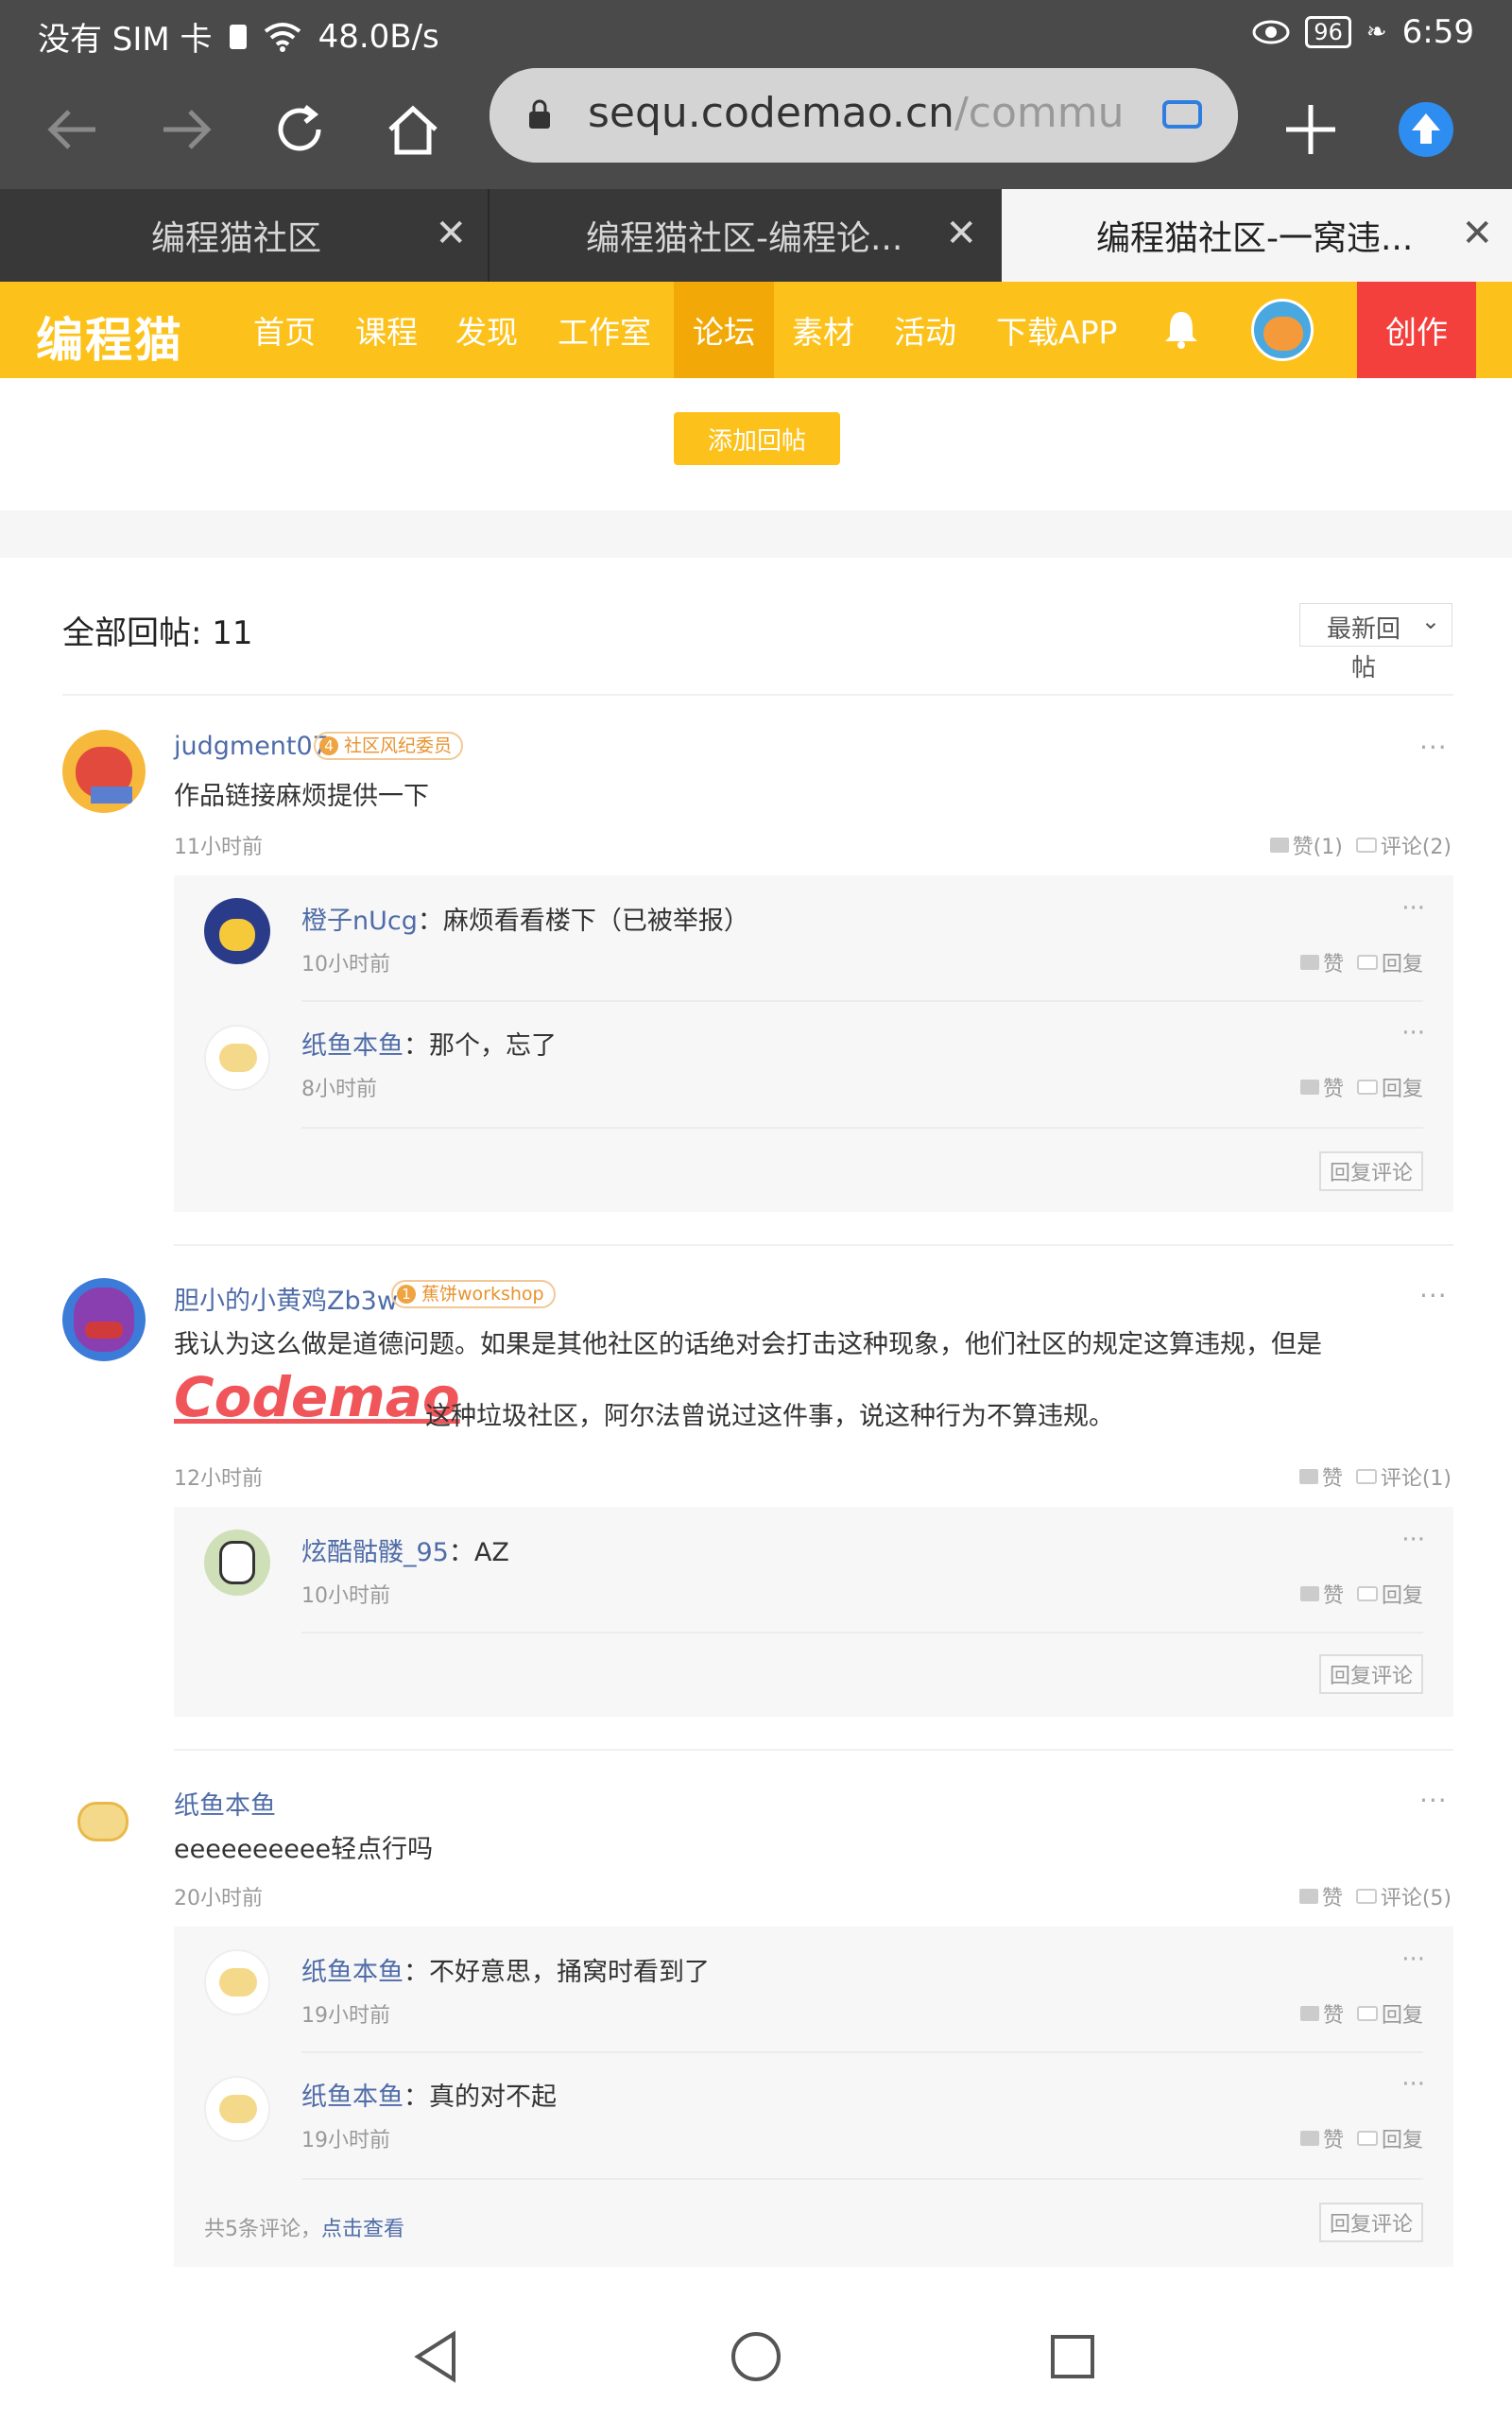 The image size is (1512, 2420). I want to click on comment-author: 炫酷骷髅_95, so click(375, 1552).